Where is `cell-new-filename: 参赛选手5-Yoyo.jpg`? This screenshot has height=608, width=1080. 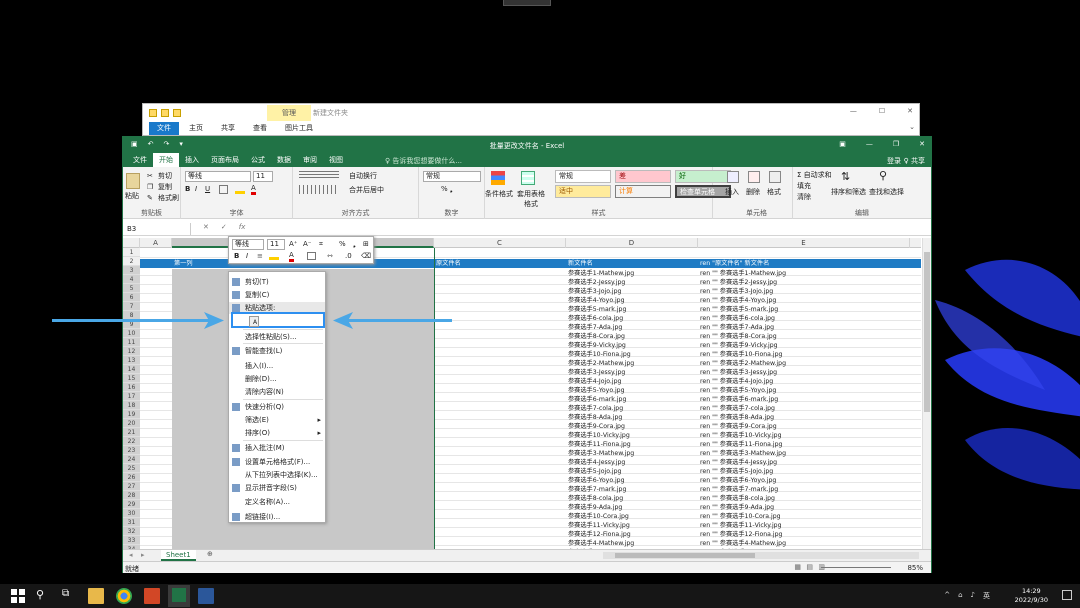 cell-new-filename: 参赛选手5-Yoyo.jpg is located at coordinates (595, 390).